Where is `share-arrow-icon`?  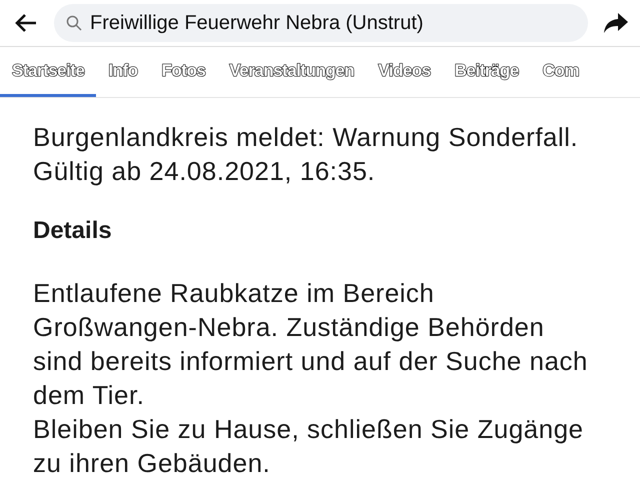 share-arrow-icon is located at coordinates (616, 23).